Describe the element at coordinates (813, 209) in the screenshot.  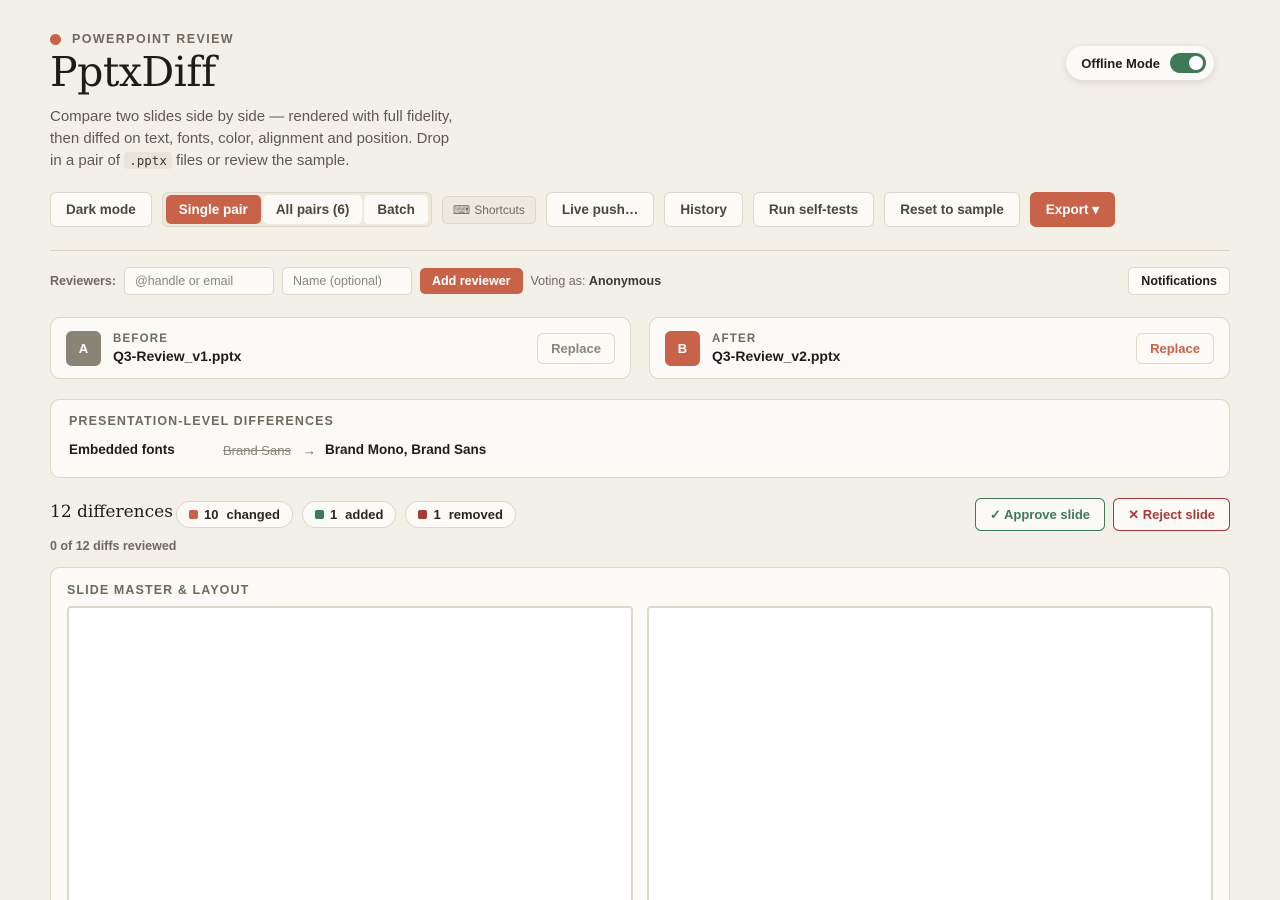
I see `run-self-tests-button: Run self-tests` at that location.